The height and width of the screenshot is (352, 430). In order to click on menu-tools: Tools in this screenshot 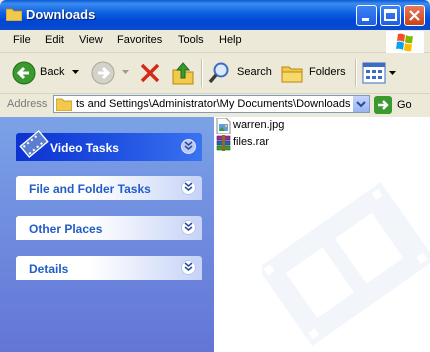, I will do `click(191, 40)`.